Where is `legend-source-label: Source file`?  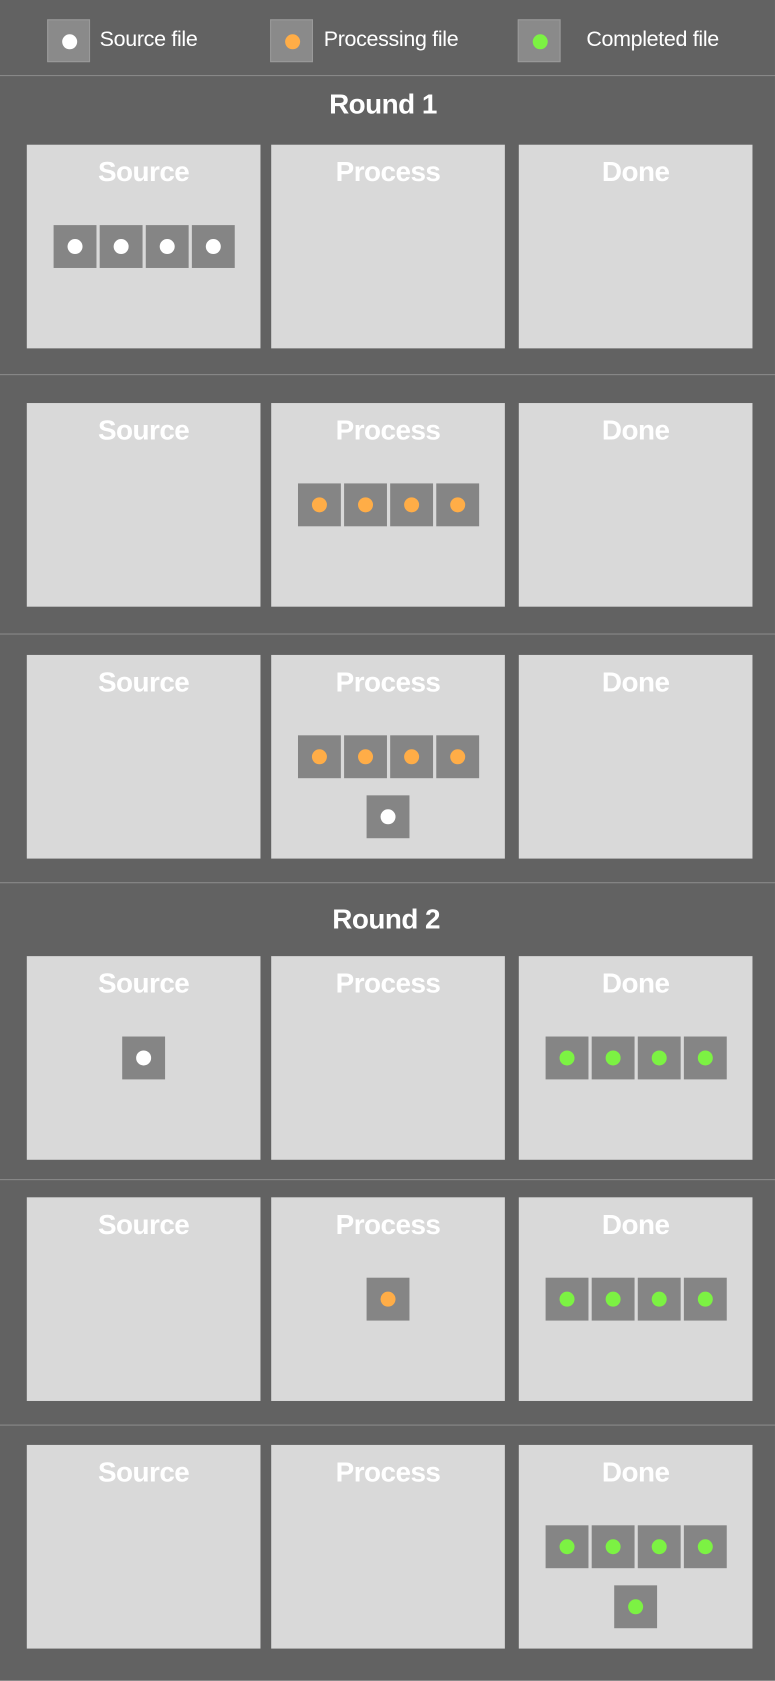
legend-source-label: Source file is located at coordinates (148, 39).